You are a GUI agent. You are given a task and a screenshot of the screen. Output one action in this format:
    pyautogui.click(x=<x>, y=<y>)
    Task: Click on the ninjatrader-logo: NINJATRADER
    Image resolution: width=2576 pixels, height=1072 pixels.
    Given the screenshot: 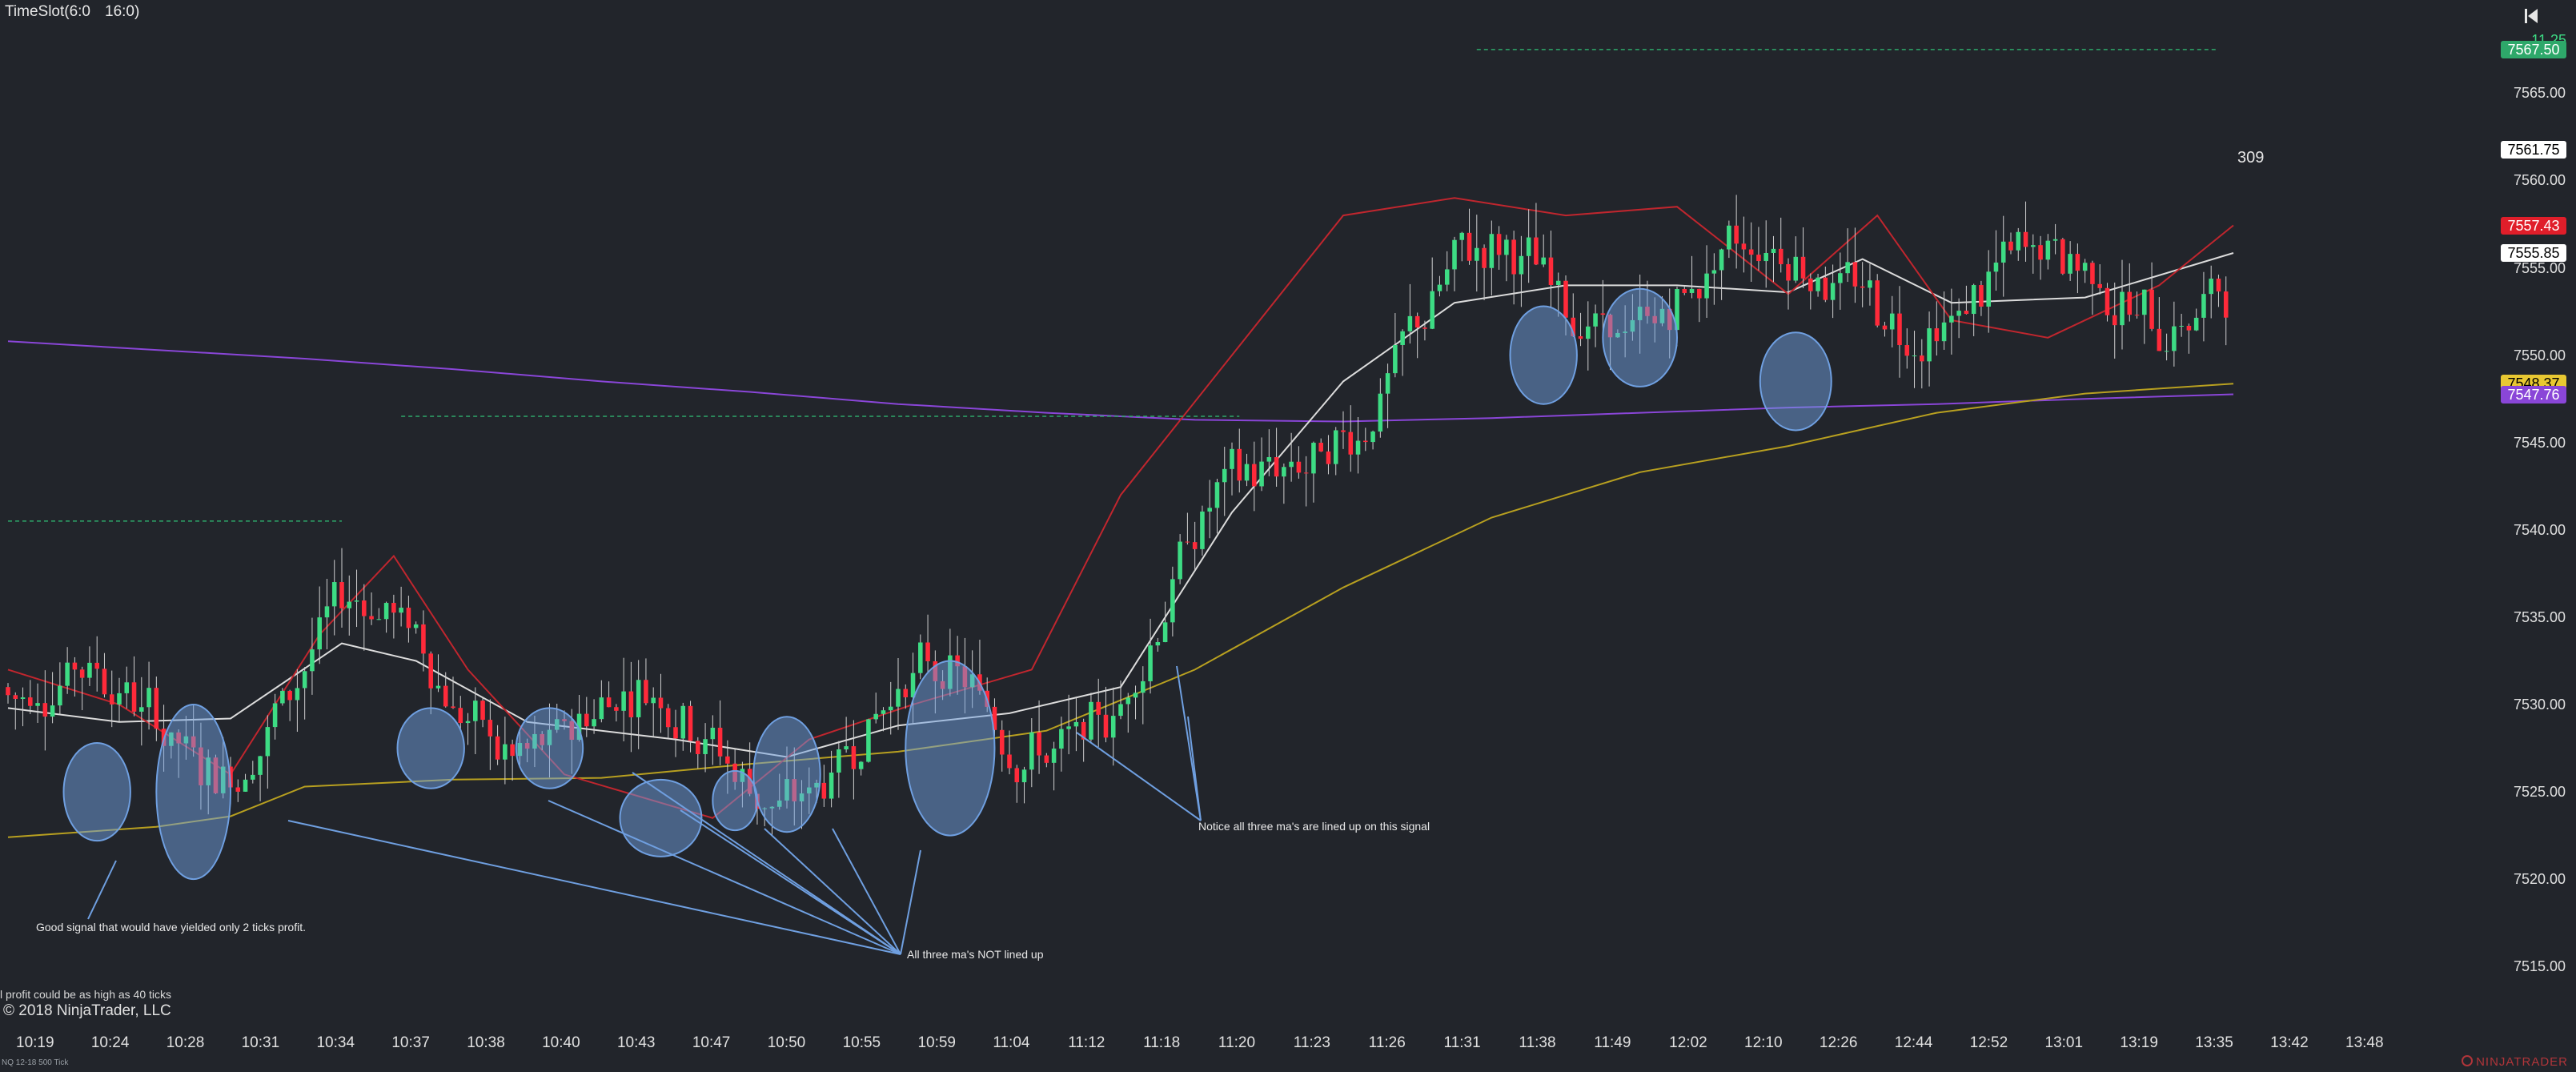 What is the action you would take?
    pyautogui.click(x=2515, y=1062)
    